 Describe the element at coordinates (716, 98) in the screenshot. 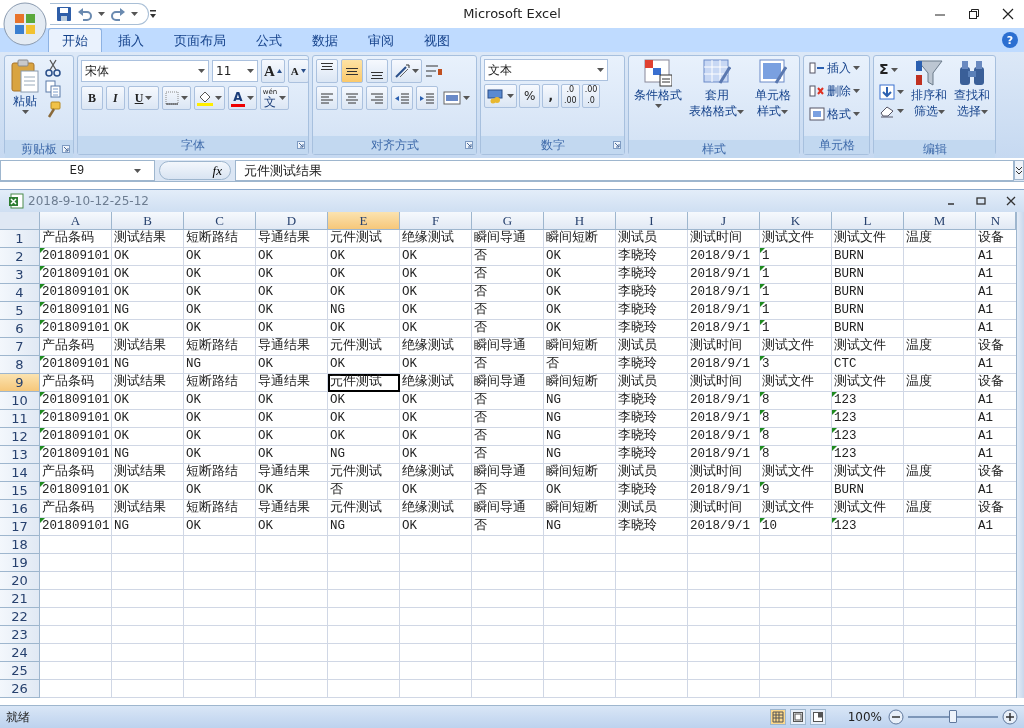

I see `table-style-button: 套用 表格格式` at that location.